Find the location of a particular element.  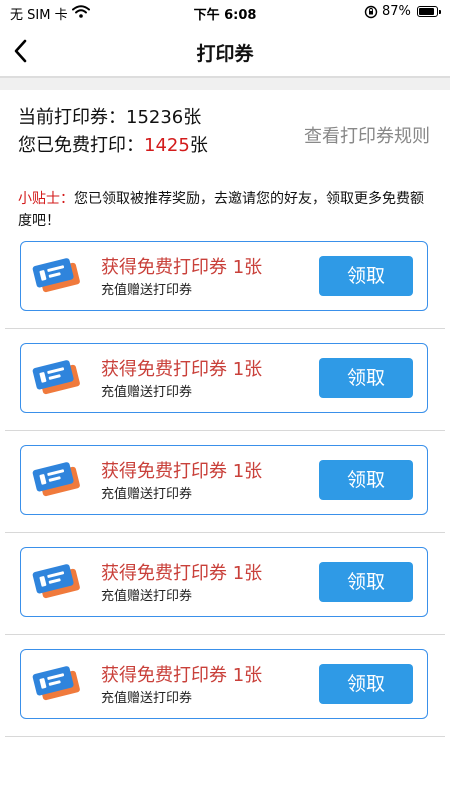

current-coupons-row: 当前打印券：15236张 is located at coordinates (113, 118).